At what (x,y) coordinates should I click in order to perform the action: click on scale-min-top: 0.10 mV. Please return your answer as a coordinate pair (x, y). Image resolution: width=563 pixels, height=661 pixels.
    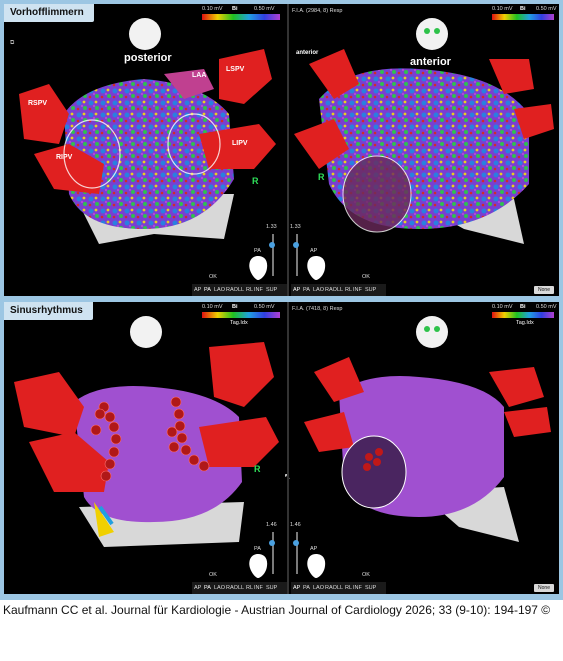
    Looking at the image, I should click on (502, 9).